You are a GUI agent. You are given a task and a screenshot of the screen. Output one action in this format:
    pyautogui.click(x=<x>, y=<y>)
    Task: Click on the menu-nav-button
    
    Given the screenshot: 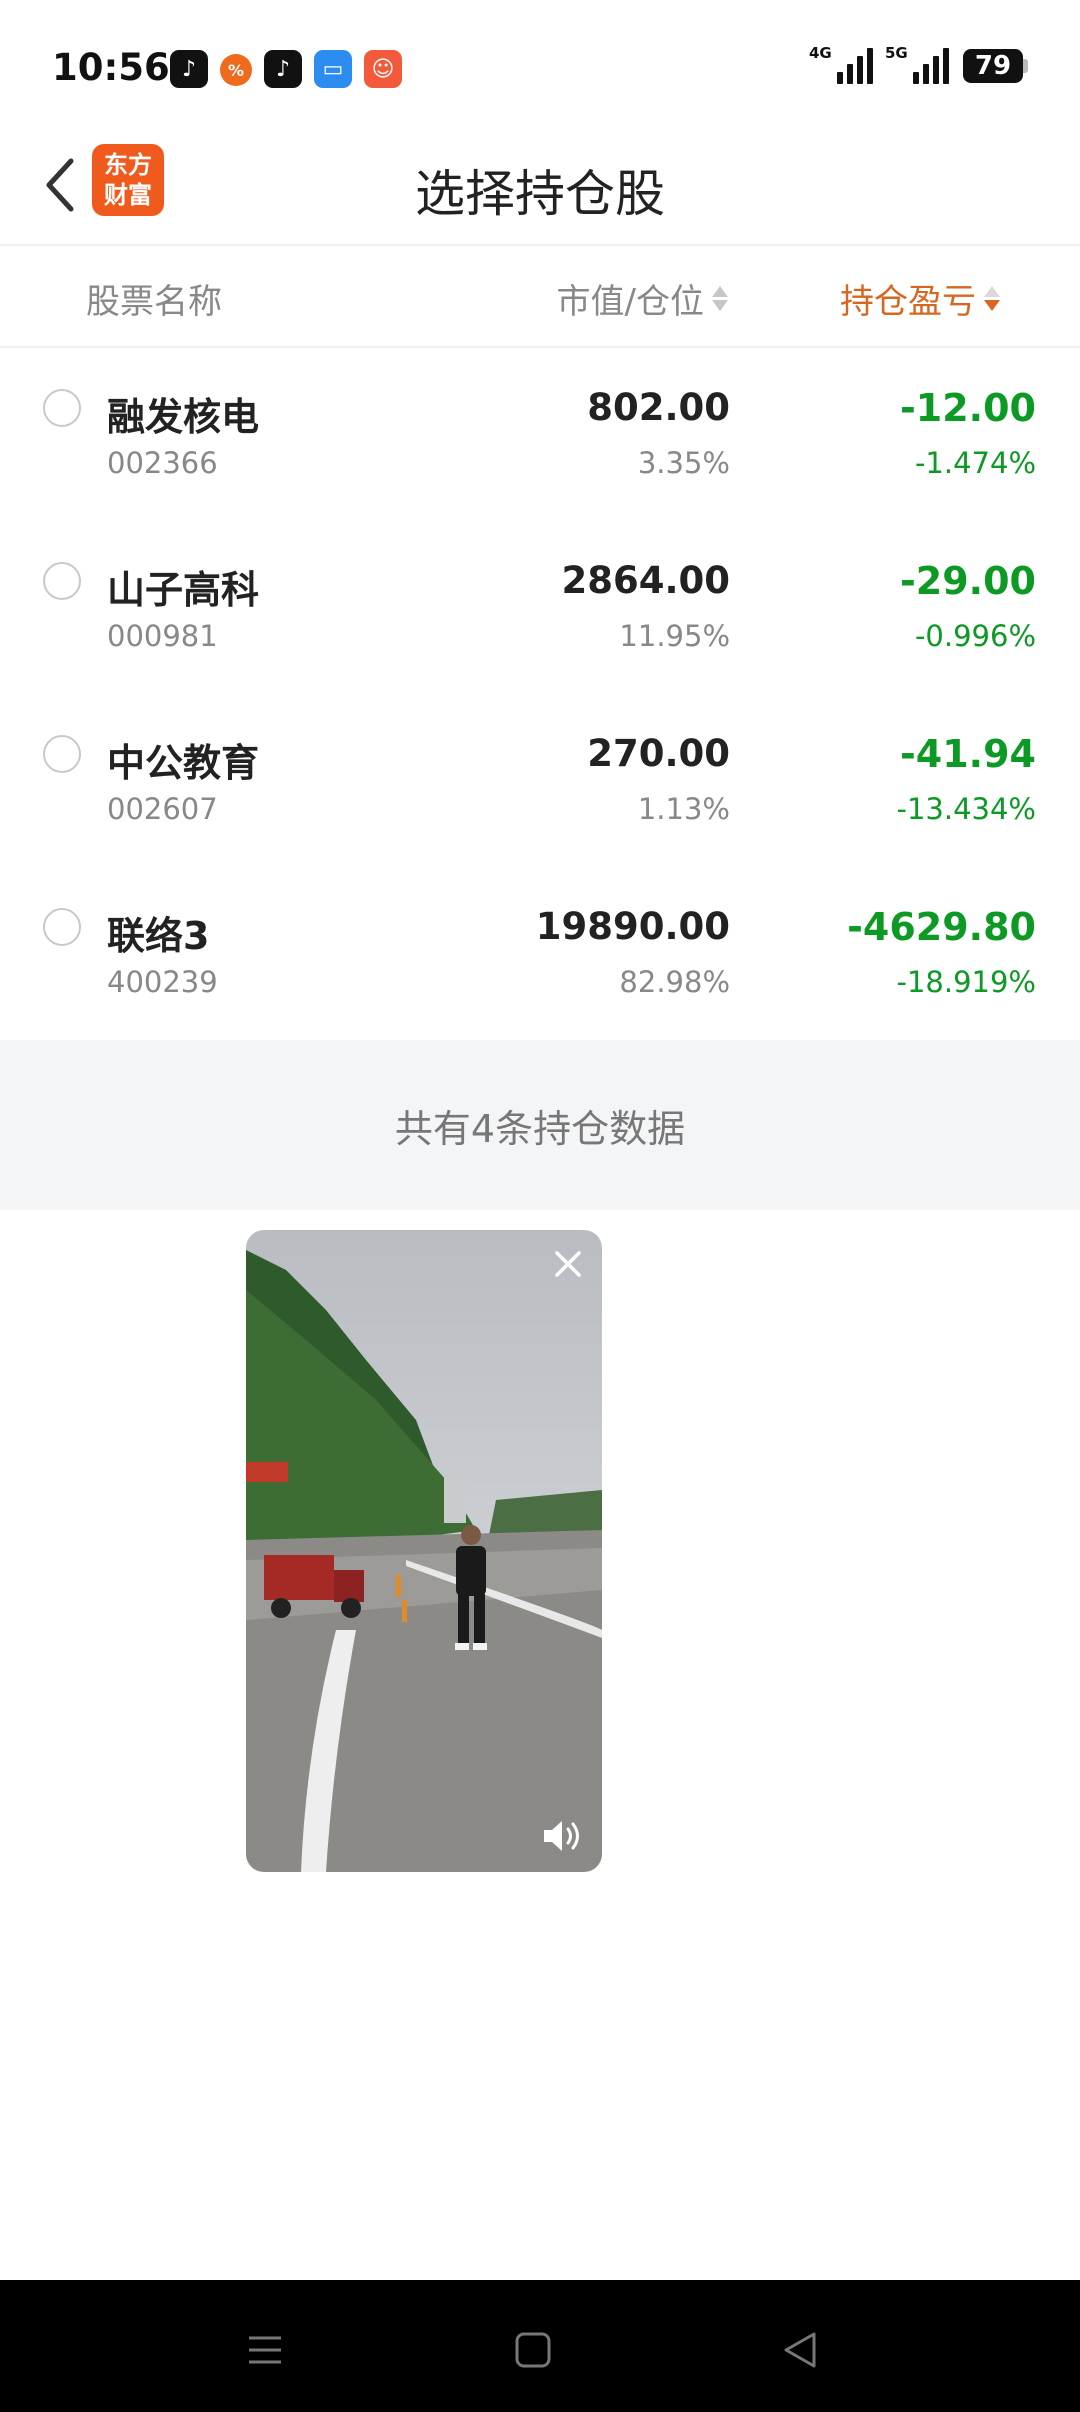 What is the action you would take?
    pyautogui.click(x=265, y=2350)
    